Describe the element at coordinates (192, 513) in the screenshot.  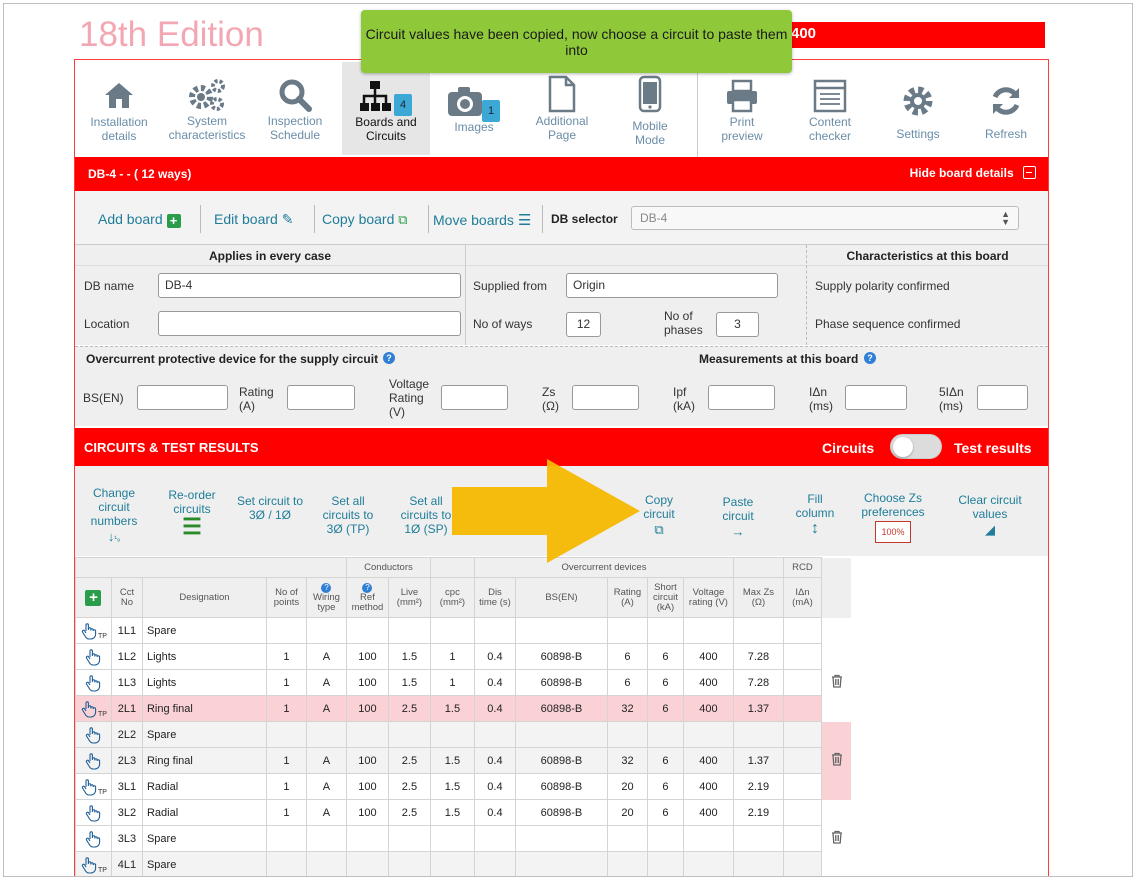
I see `reorder-circuits-button: Re-order circuits ☰` at that location.